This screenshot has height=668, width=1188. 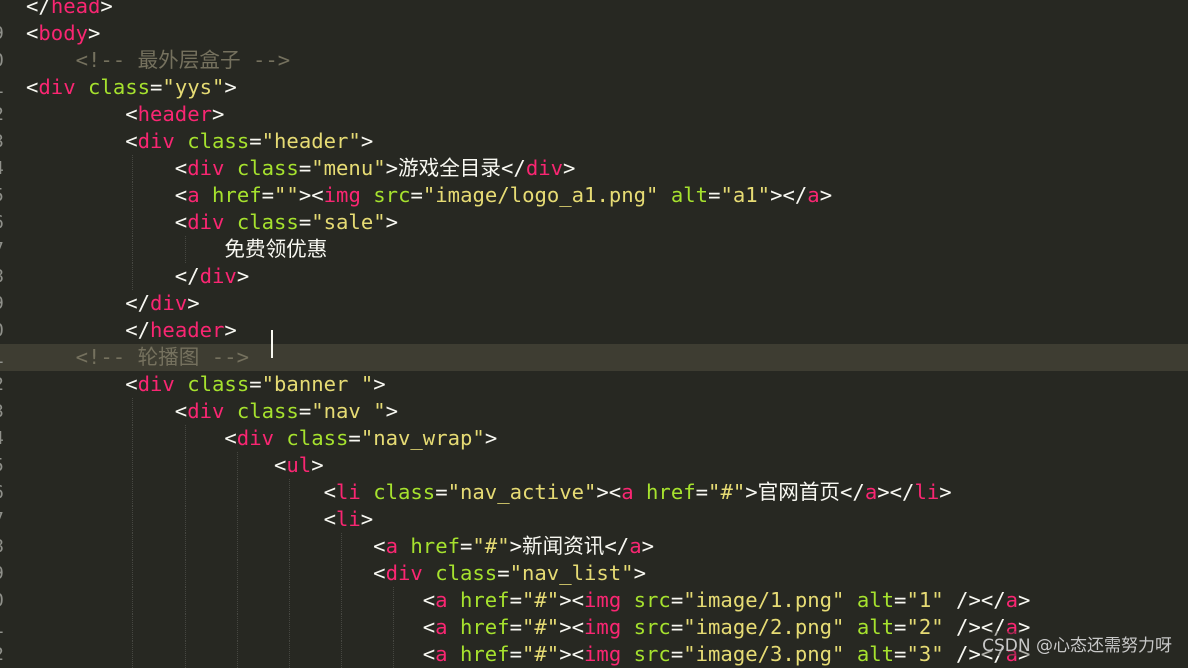 What do you see at coordinates (594, 465) in the screenshot?
I see `code-line: 5 <ul>` at bounding box center [594, 465].